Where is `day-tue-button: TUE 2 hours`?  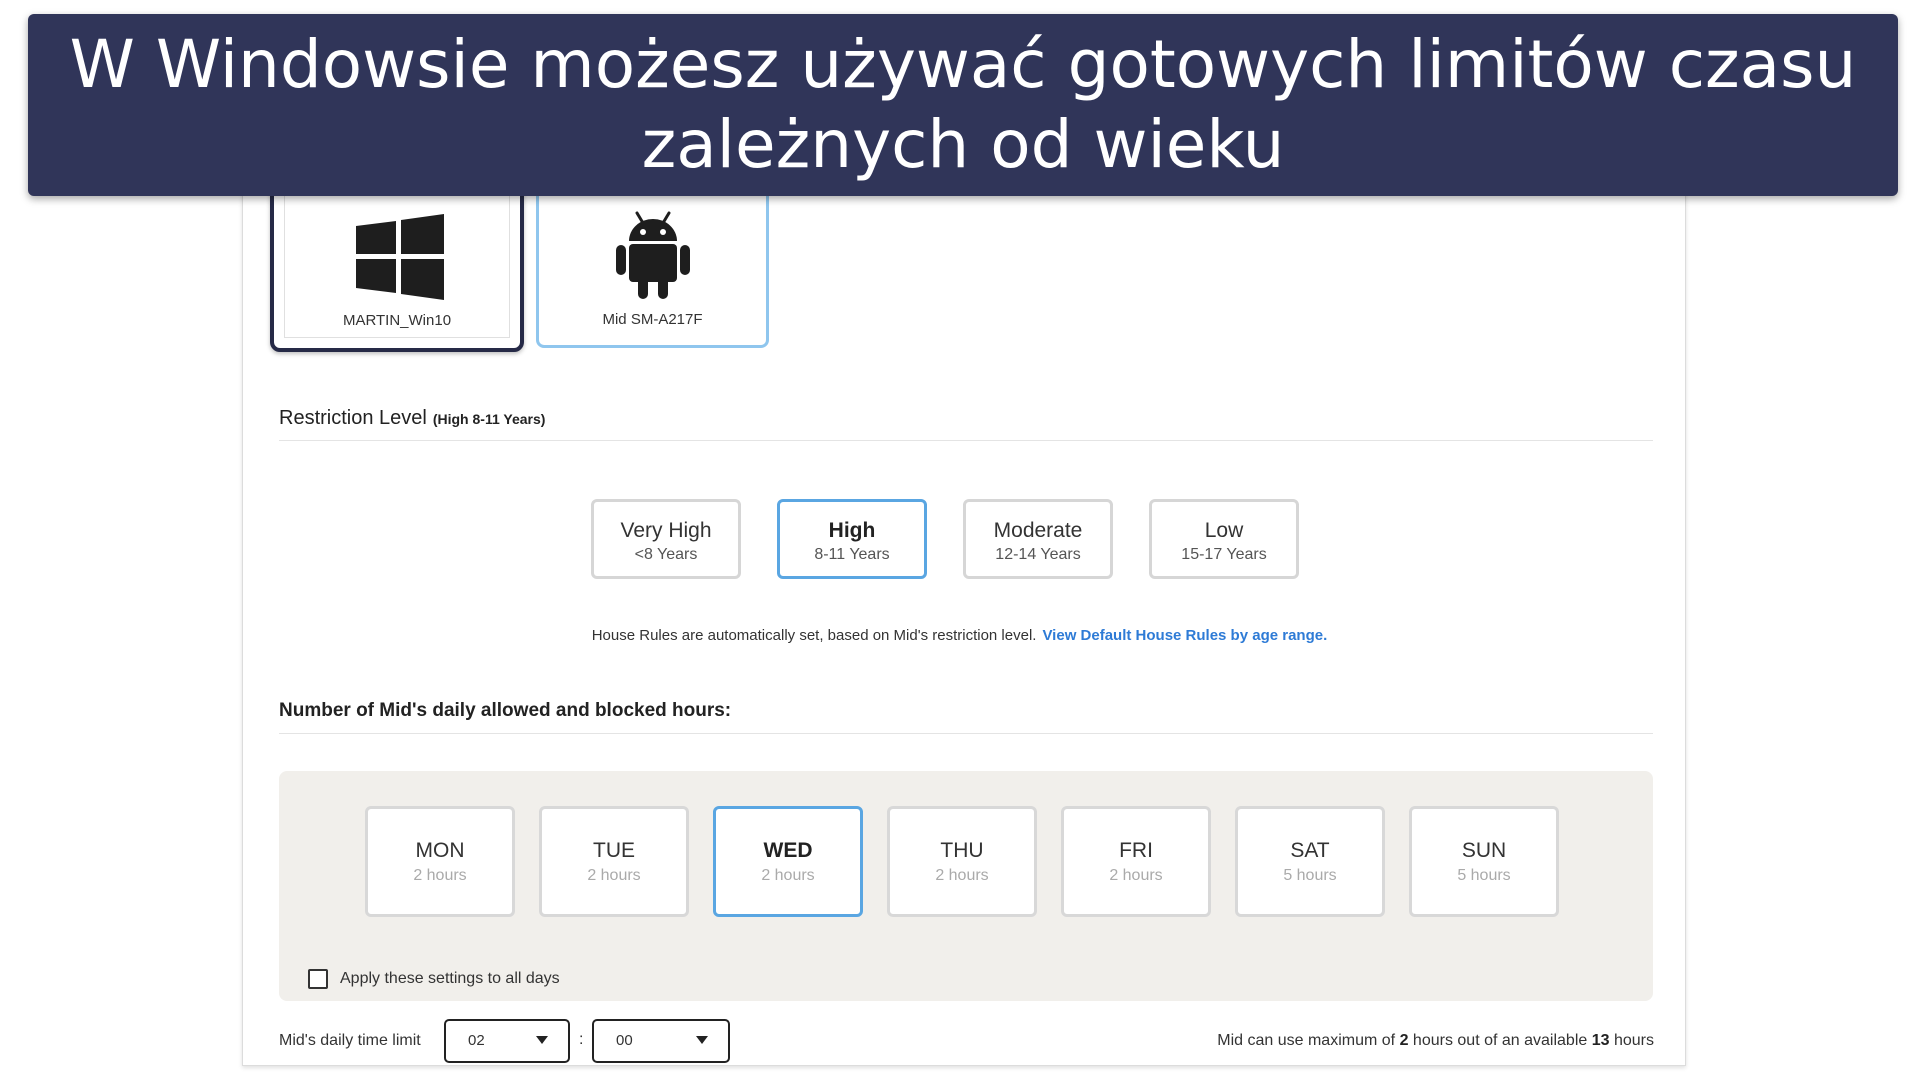
day-tue-button: TUE 2 hours is located at coordinates (614, 861).